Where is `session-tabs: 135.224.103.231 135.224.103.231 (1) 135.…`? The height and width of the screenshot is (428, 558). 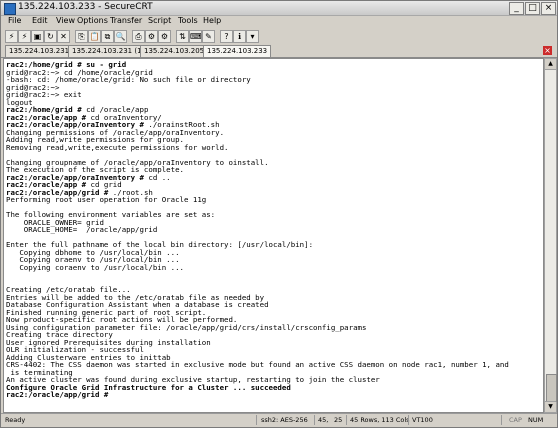 session-tabs: 135.224.103.231 135.224.103.231 (1) 135.… is located at coordinates (279, 51).